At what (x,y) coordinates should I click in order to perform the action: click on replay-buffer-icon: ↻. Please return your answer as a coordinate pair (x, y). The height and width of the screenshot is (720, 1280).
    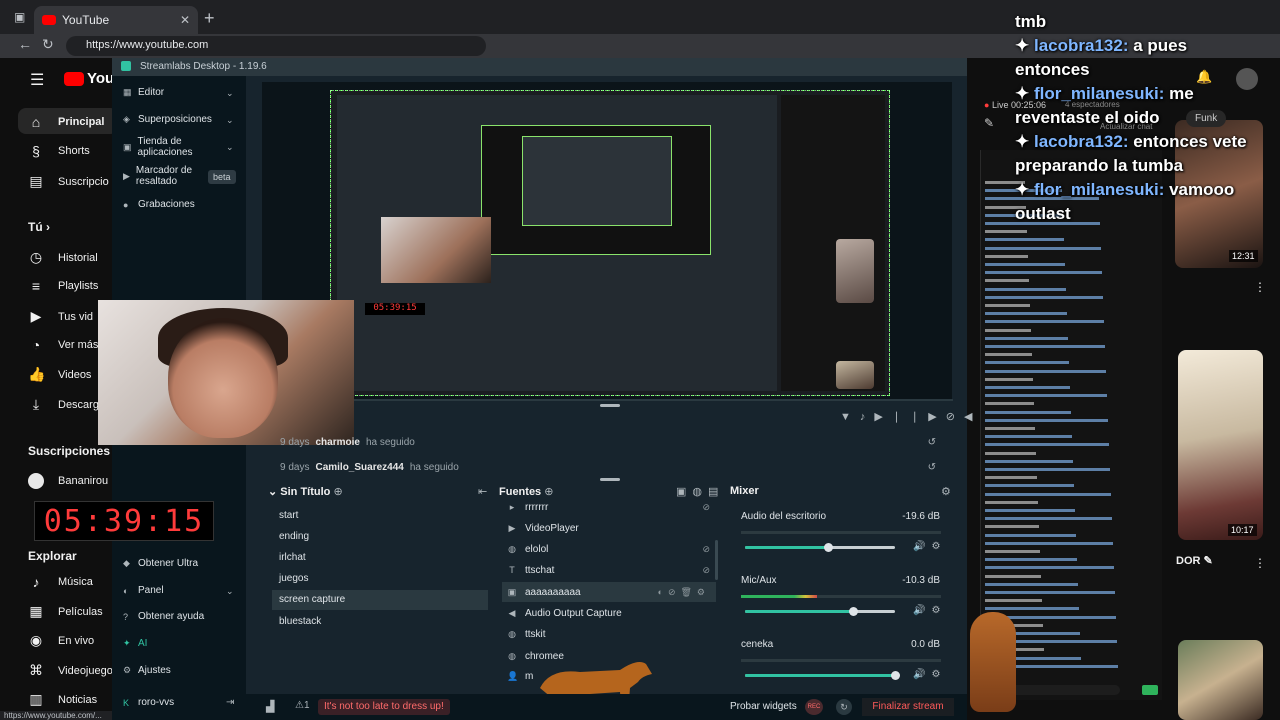
    Looking at the image, I should click on (844, 707).